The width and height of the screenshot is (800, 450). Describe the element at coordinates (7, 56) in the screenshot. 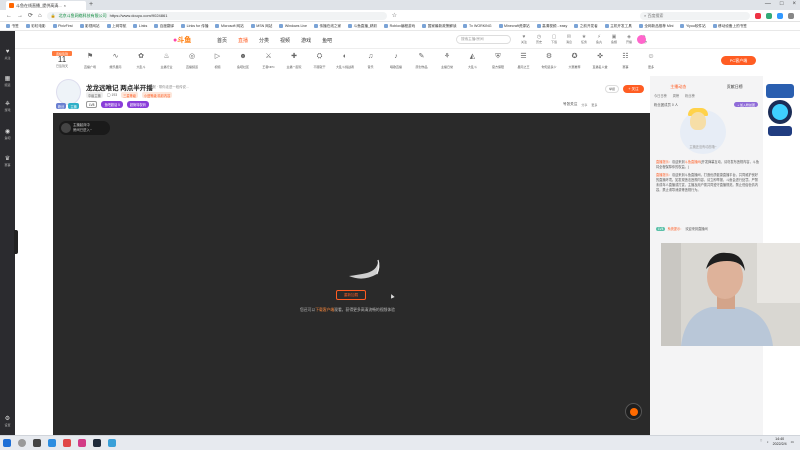

I see `rail-item: ♥ 关注` at that location.